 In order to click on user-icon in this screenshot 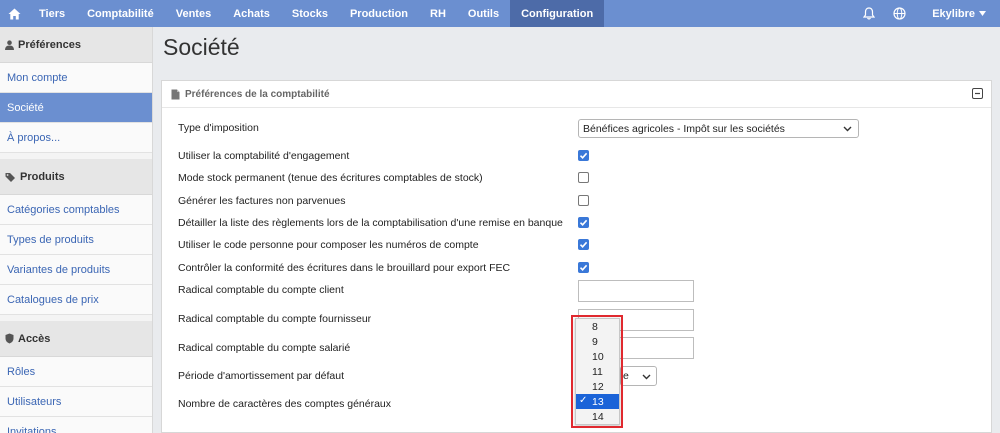, I will do `click(9, 44)`.